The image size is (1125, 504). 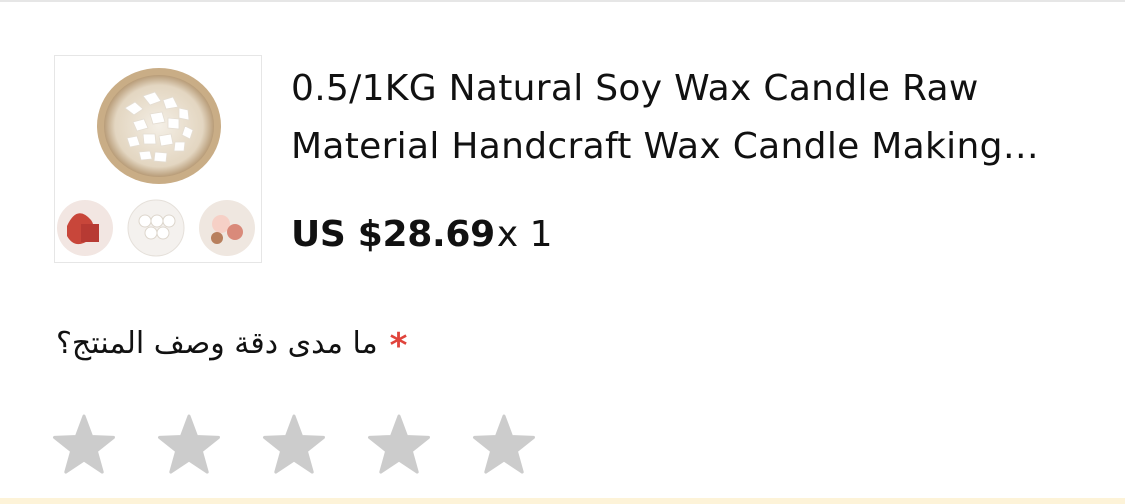 I want to click on rating-question-row: ما مدى دقة وصف المنتج؟ *, so click(x=256, y=346).